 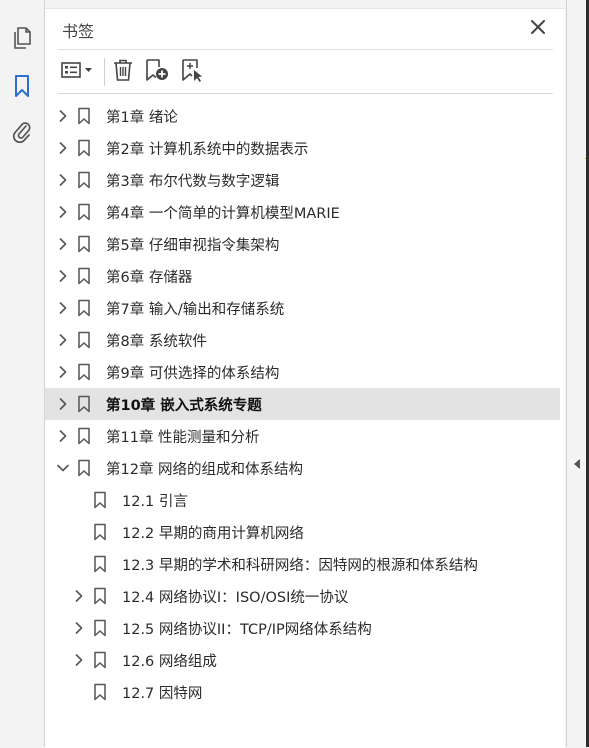 What do you see at coordinates (156, 341) in the screenshot?
I see `bookmark-label: 第8章 系统软件` at bounding box center [156, 341].